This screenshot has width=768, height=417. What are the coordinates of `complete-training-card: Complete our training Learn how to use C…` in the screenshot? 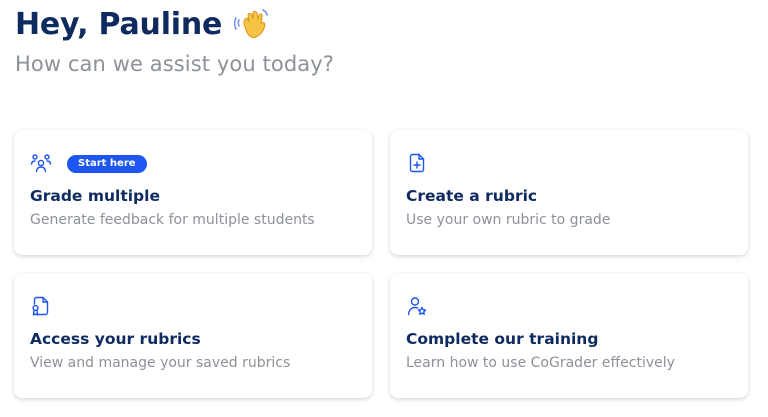 It's located at (569, 335).